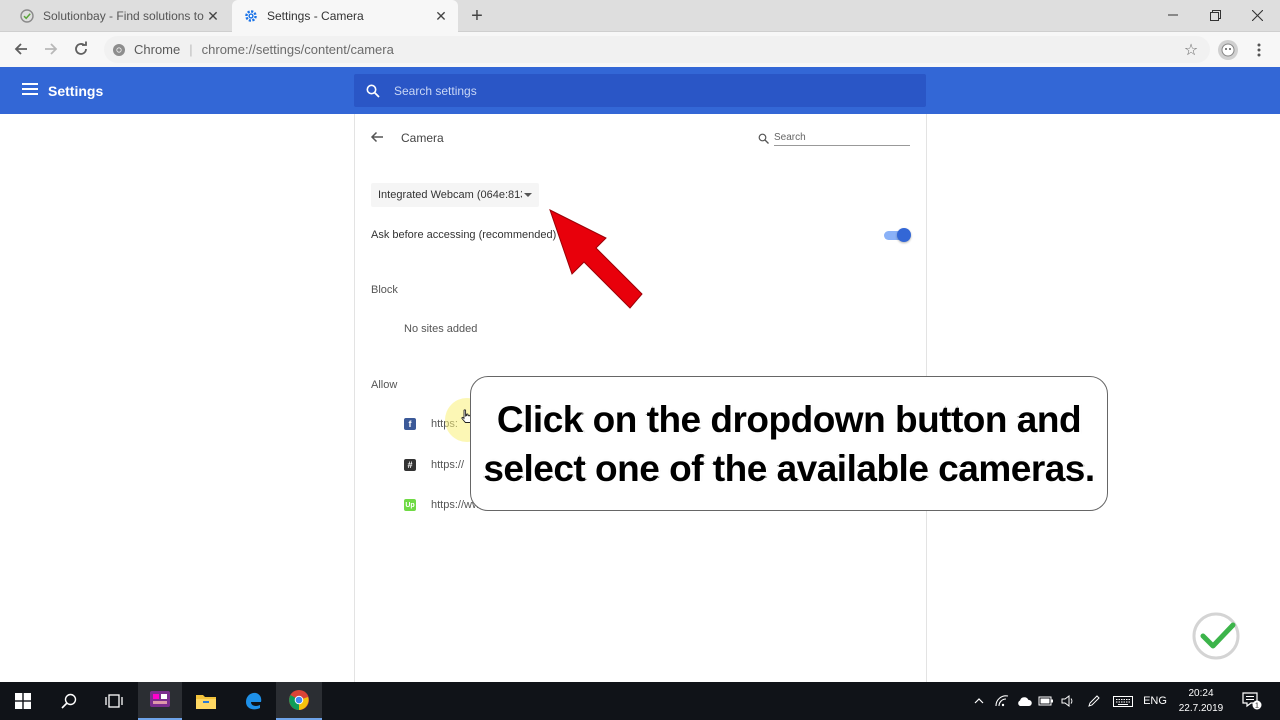 Image resolution: width=1280 pixels, height=720 pixels. I want to click on notification-center-icon: 1, so click(1252, 701).